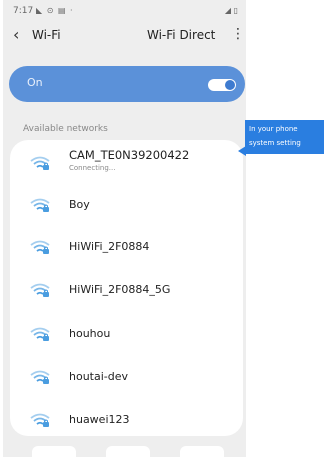  Describe the element at coordinates (230, 85) in the screenshot. I see `toggle-knob` at that location.